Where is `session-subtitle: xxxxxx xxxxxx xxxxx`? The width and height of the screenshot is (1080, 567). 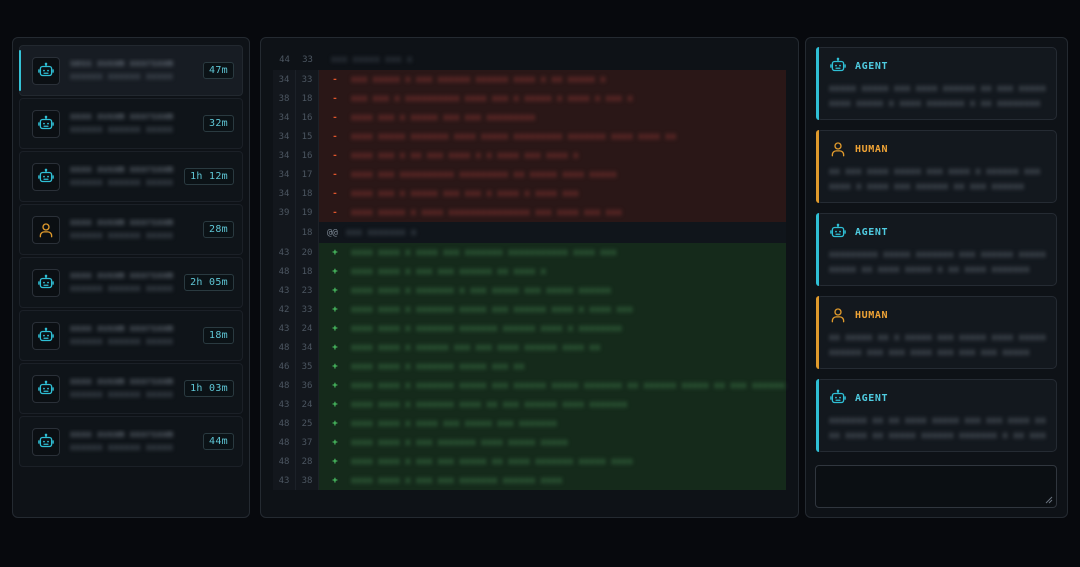
session-subtitle: xxxxxx xxxxxx xxxxx is located at coordinates (121, 129).